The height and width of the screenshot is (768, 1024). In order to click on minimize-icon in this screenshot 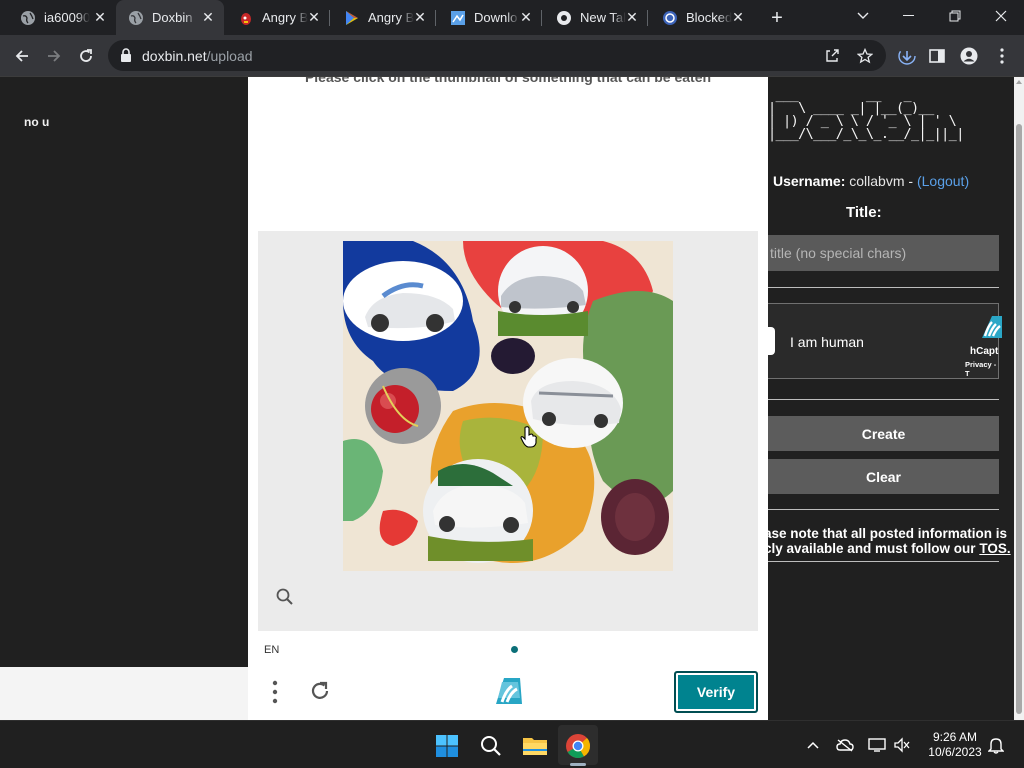, I will do `click(908, 15)`.